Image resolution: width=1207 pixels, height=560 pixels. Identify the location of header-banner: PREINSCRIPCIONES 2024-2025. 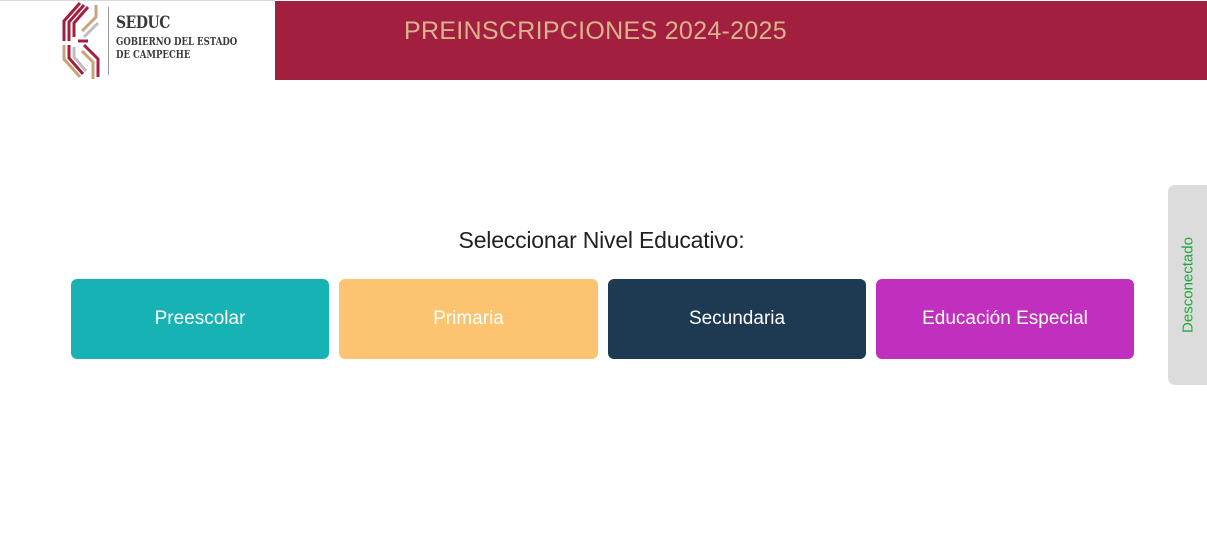
(741, 40).